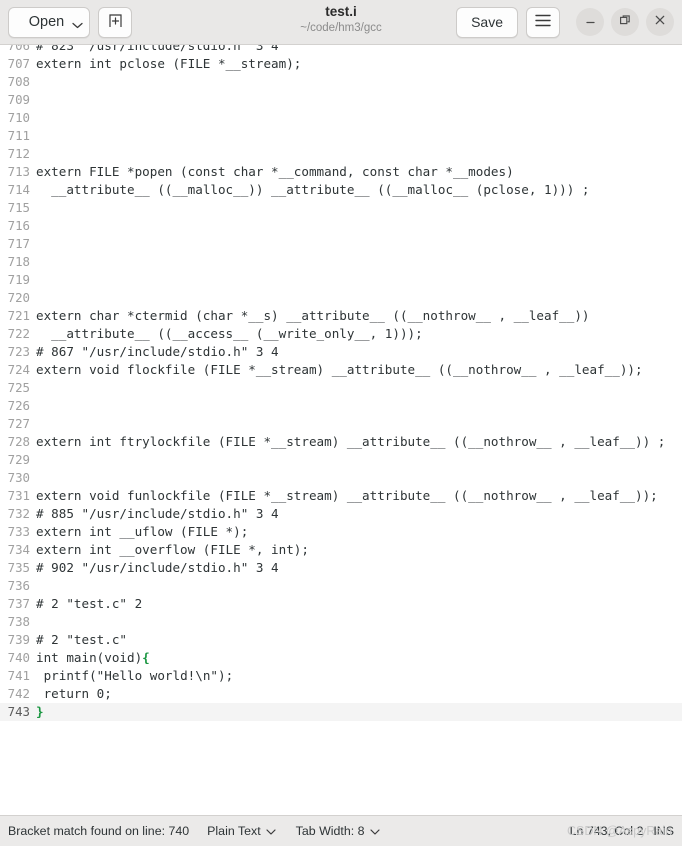  I want to click on insert-mode-label: INS, so click(663, 831).